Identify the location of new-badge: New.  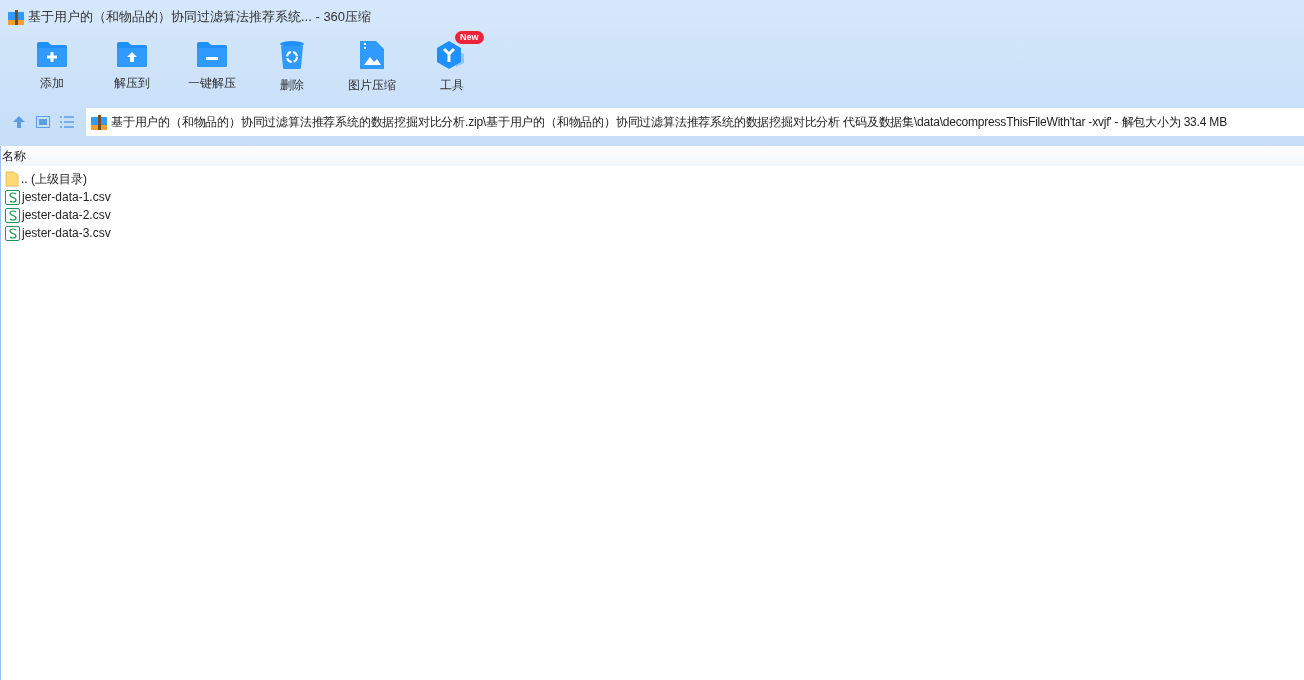
(469, 37).